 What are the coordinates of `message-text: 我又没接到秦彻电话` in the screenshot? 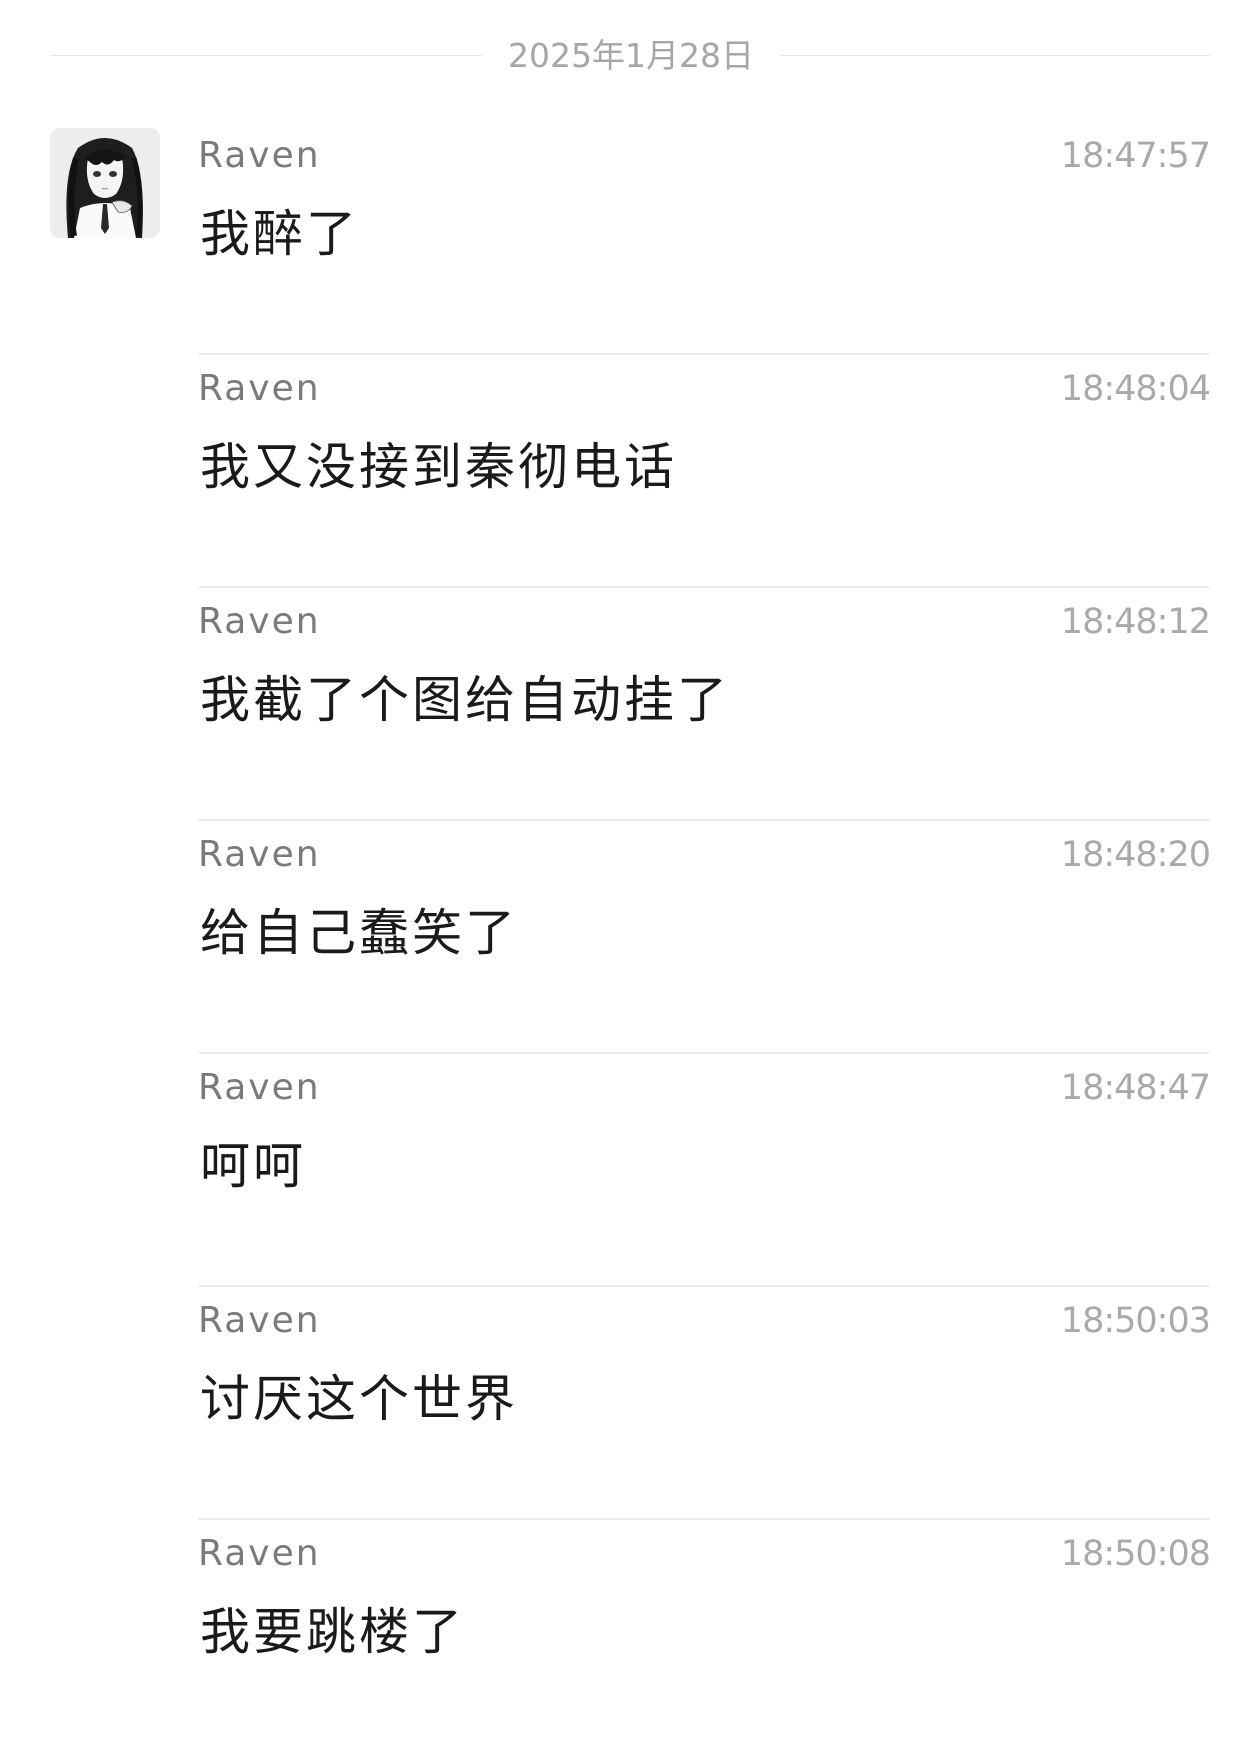 It's located at (438, 467).